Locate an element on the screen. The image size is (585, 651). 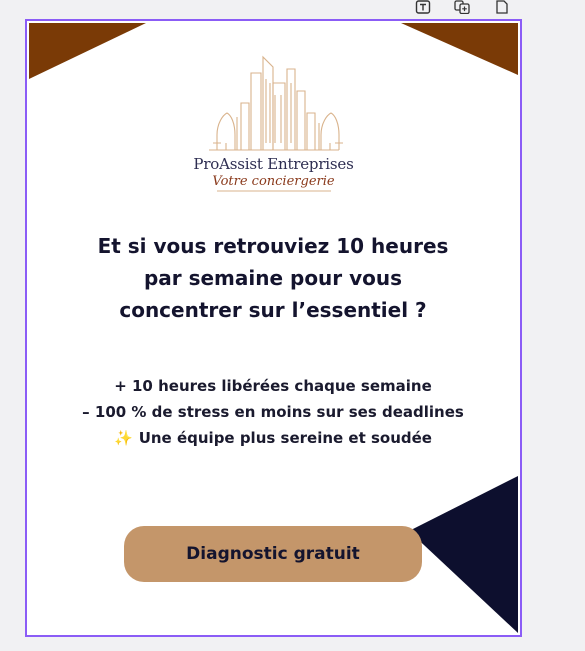
free-diagnostic-button: Diagnostic gratuit is located at coordinates (273, 554).